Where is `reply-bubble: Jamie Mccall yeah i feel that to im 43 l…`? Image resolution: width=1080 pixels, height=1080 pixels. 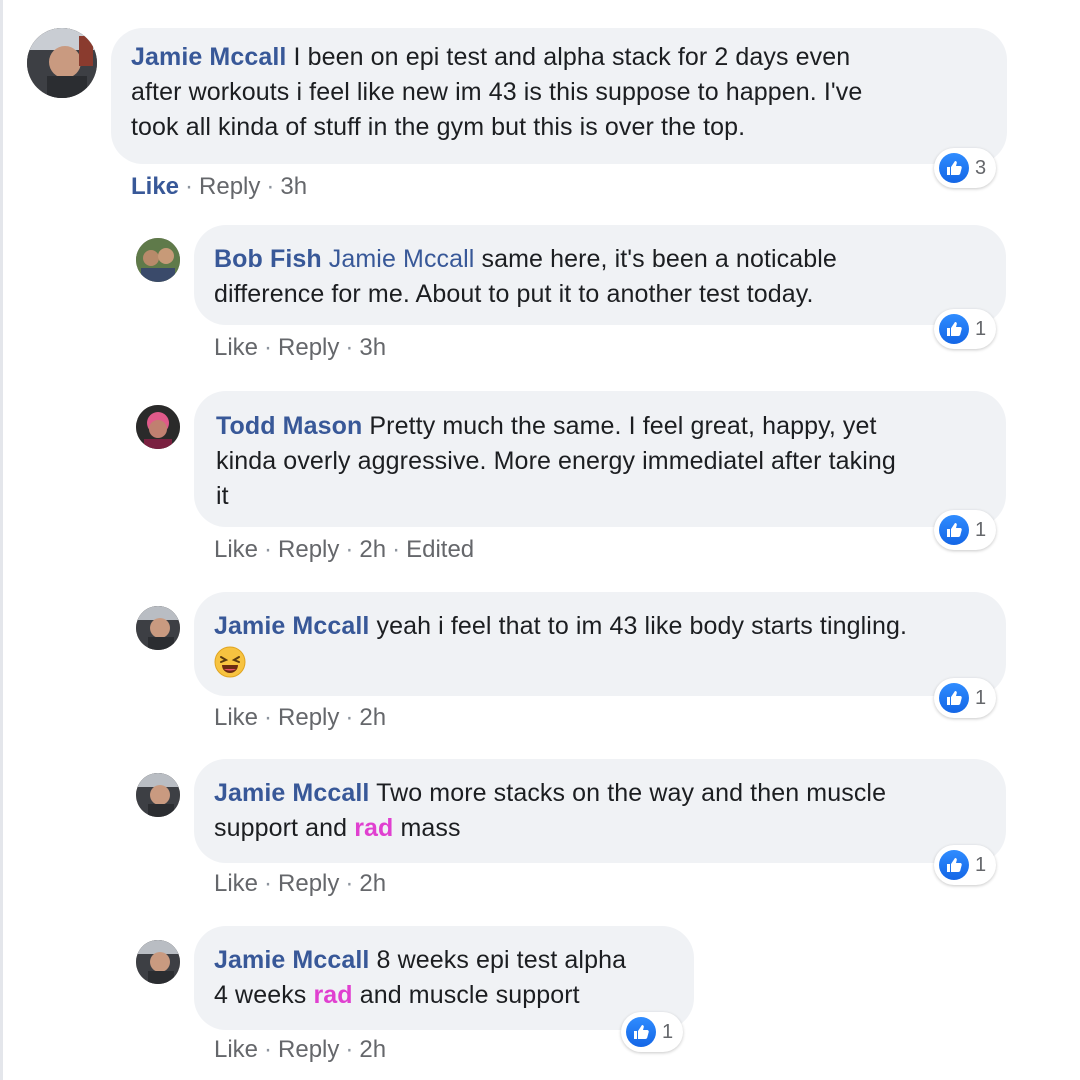 reply-bubble: Jamie Mccall yeah i feel that to im 43 l… is located at coordinates (600, 644).